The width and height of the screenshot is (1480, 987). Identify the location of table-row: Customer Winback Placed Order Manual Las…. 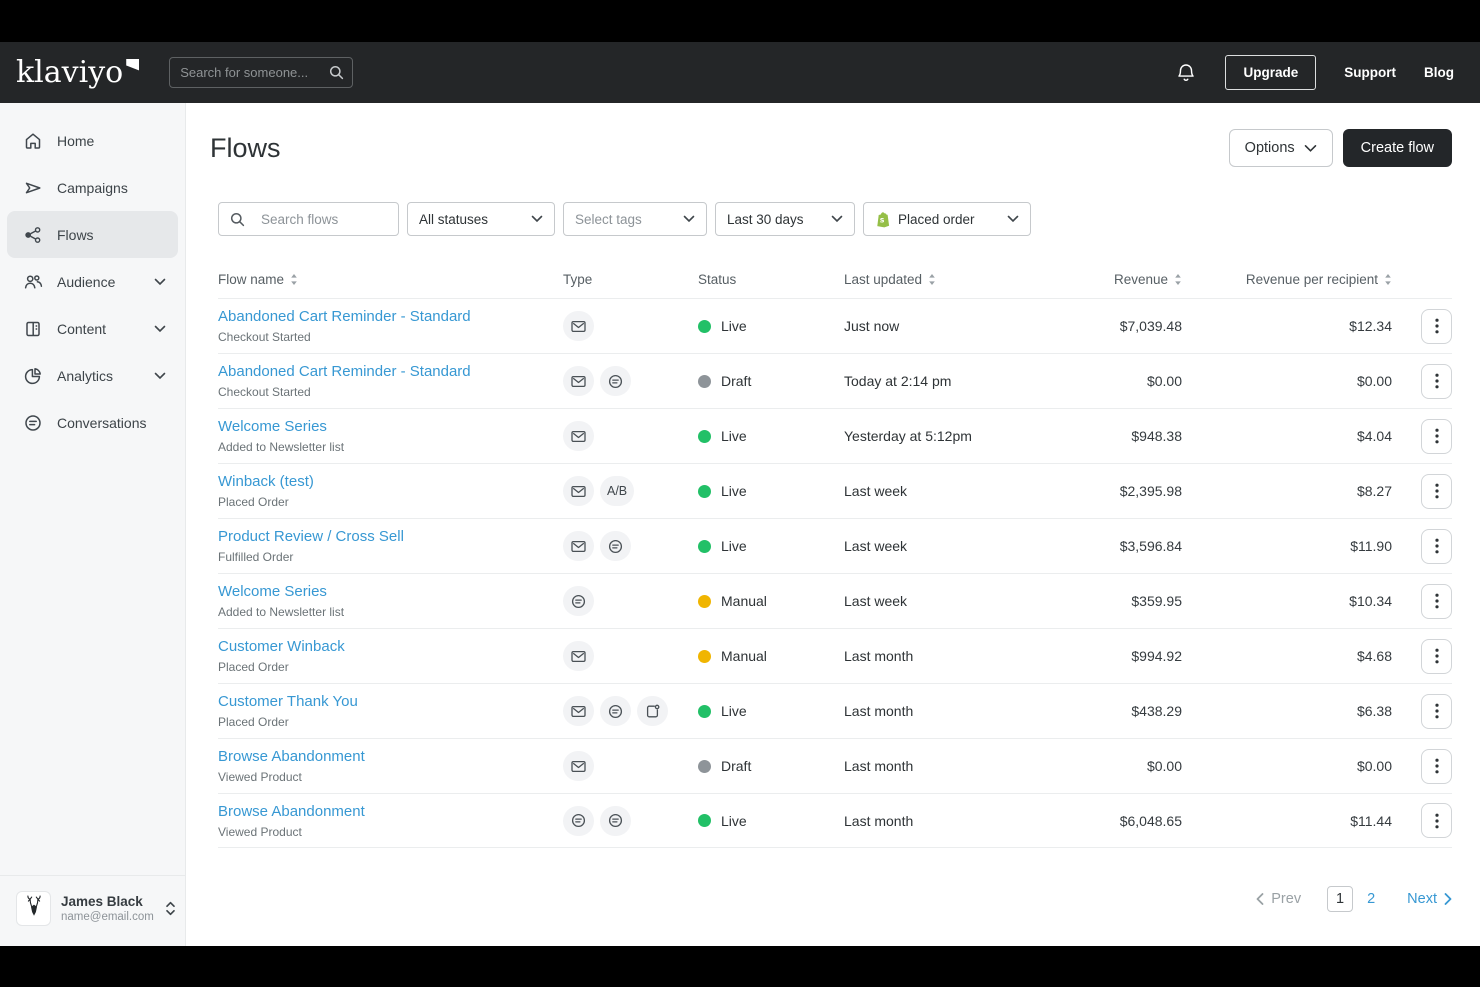
(835, 655).